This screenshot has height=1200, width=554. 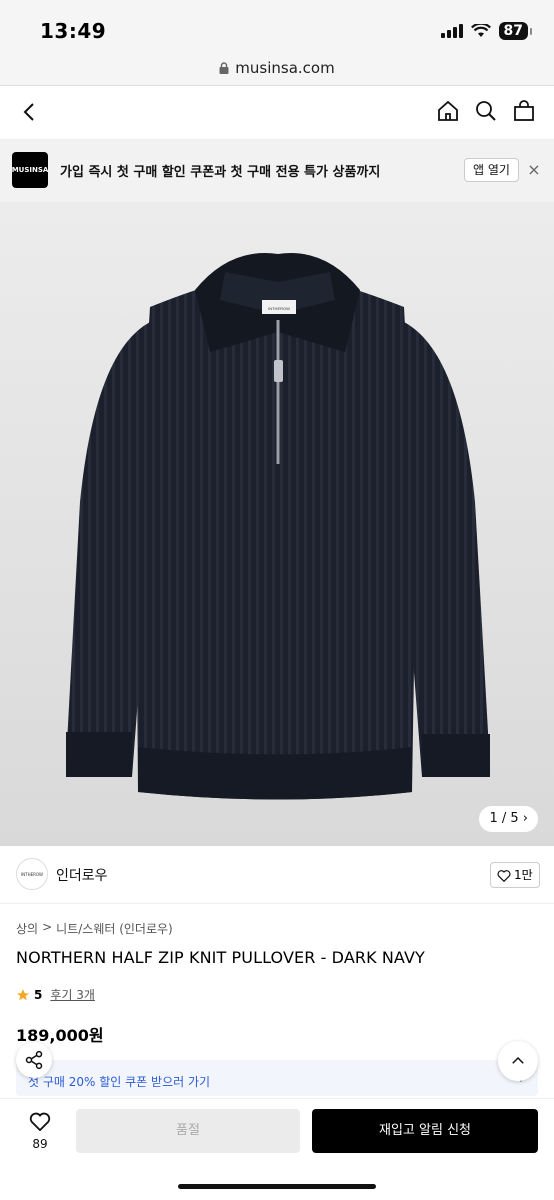 I want to click on brand-like-button: 1만, so click(x=515, y=875).